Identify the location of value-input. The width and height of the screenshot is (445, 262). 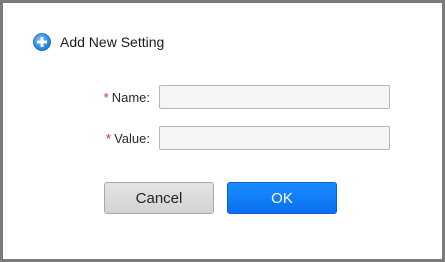
(274, 138).